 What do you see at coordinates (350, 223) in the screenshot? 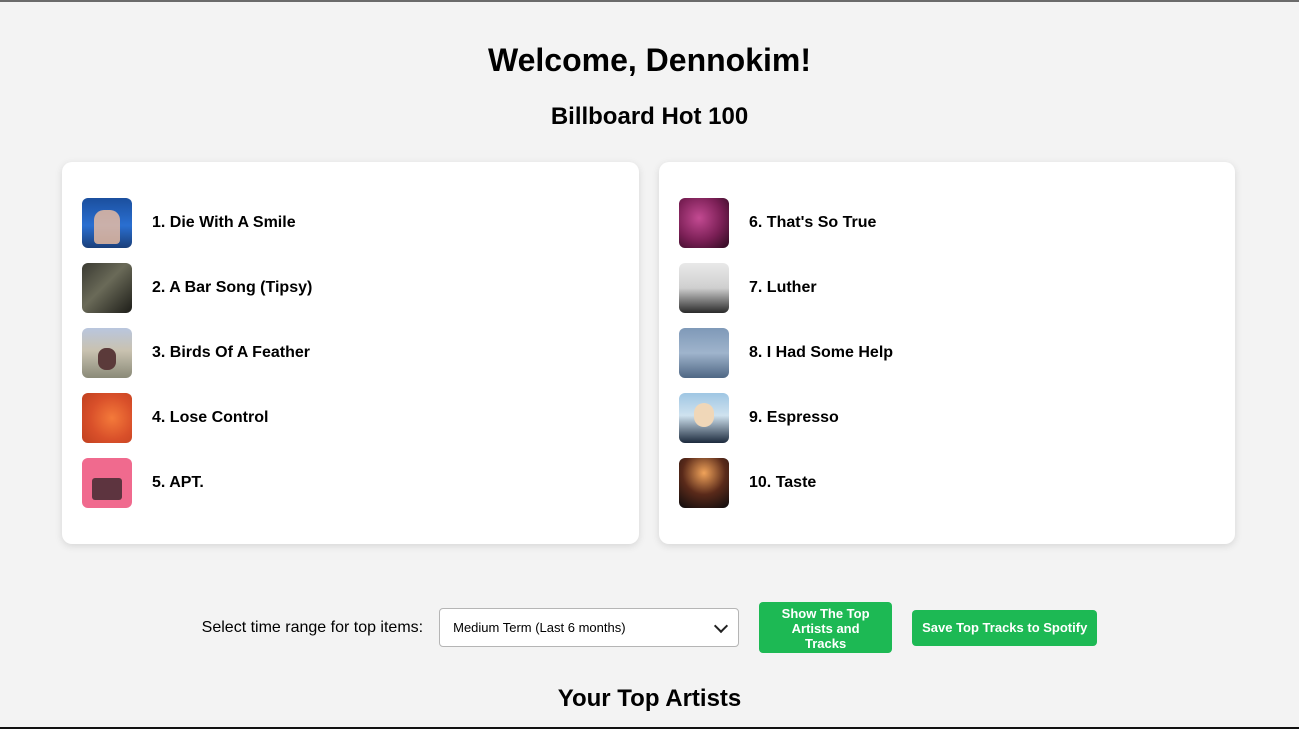
I see `track-item: 1. Die With A Smile` at bounding box center [350, 223].